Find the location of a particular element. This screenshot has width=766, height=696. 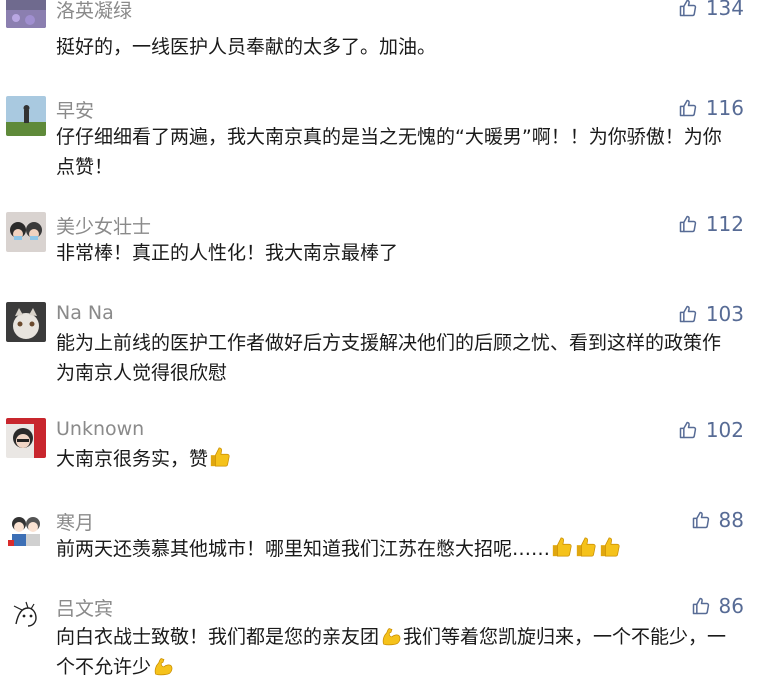

like-button: 112 is located at coordinates (711, 224).